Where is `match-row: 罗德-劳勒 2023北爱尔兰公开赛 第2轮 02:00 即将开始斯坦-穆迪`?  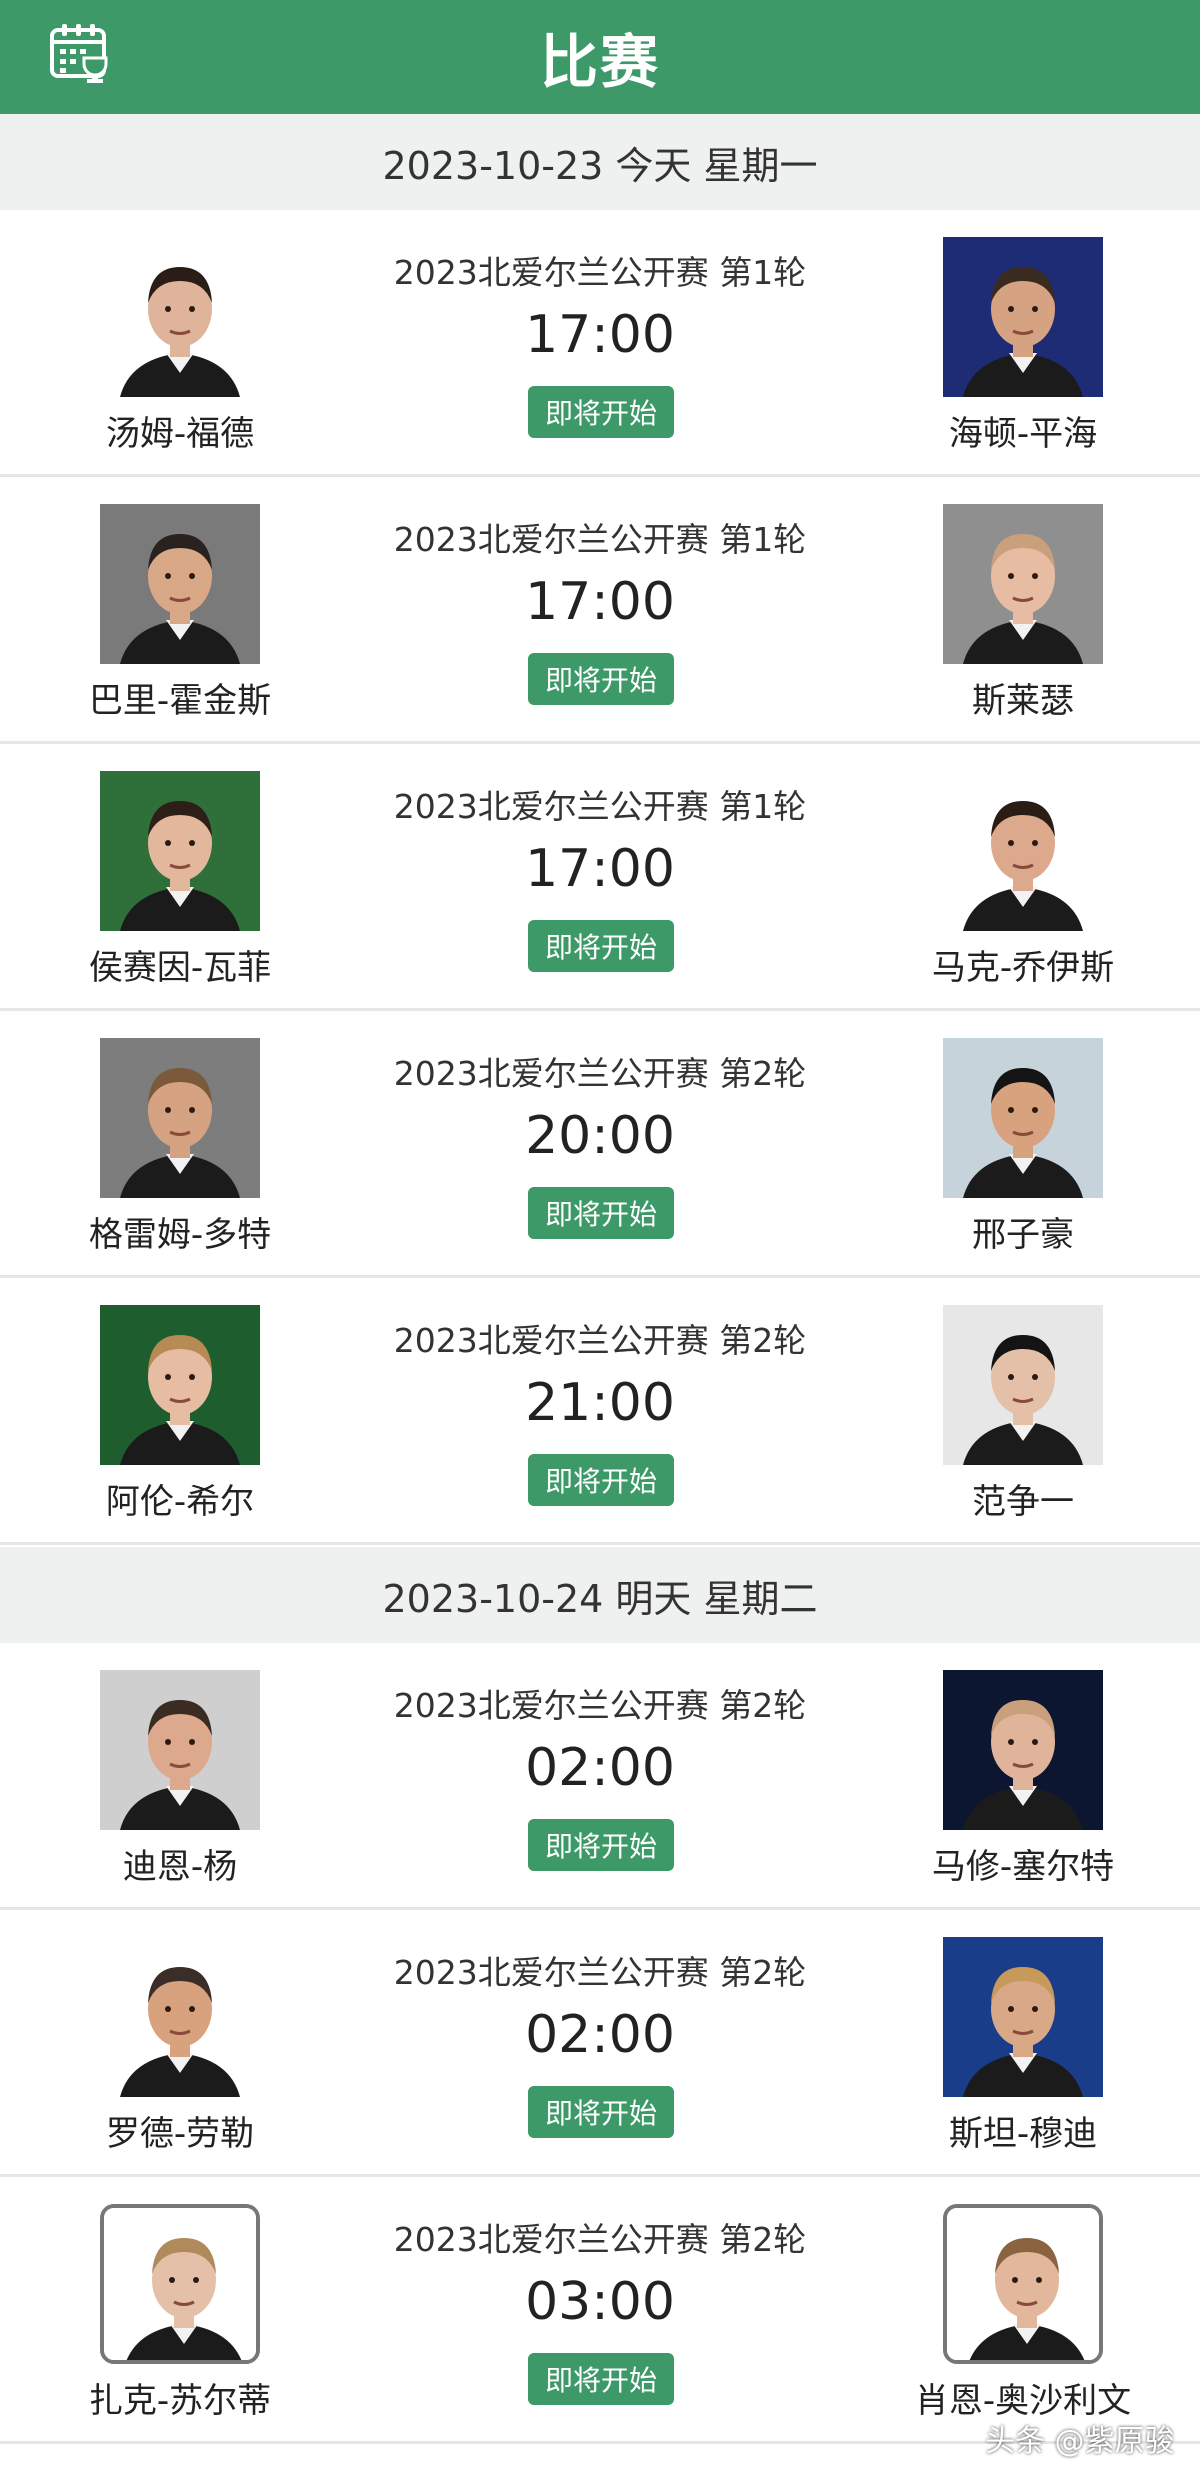
match-row: 罗德-劳勒 2023北爱尔兰公开赛 第2轮 02:00 即将开始斯坦-穆迪 is located at coordinates (600, 2043).